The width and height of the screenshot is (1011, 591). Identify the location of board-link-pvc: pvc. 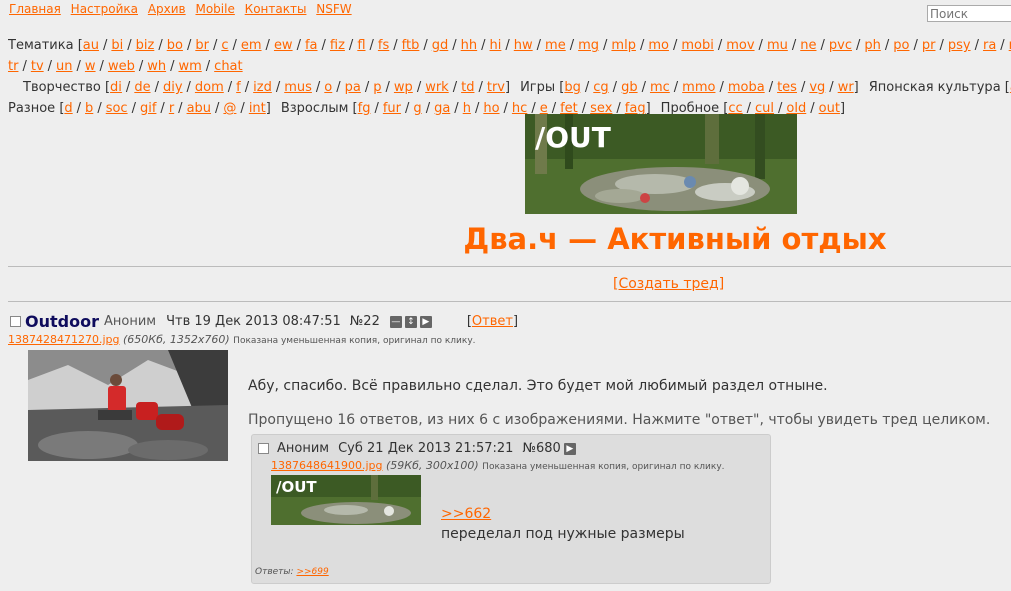
(840, 45).